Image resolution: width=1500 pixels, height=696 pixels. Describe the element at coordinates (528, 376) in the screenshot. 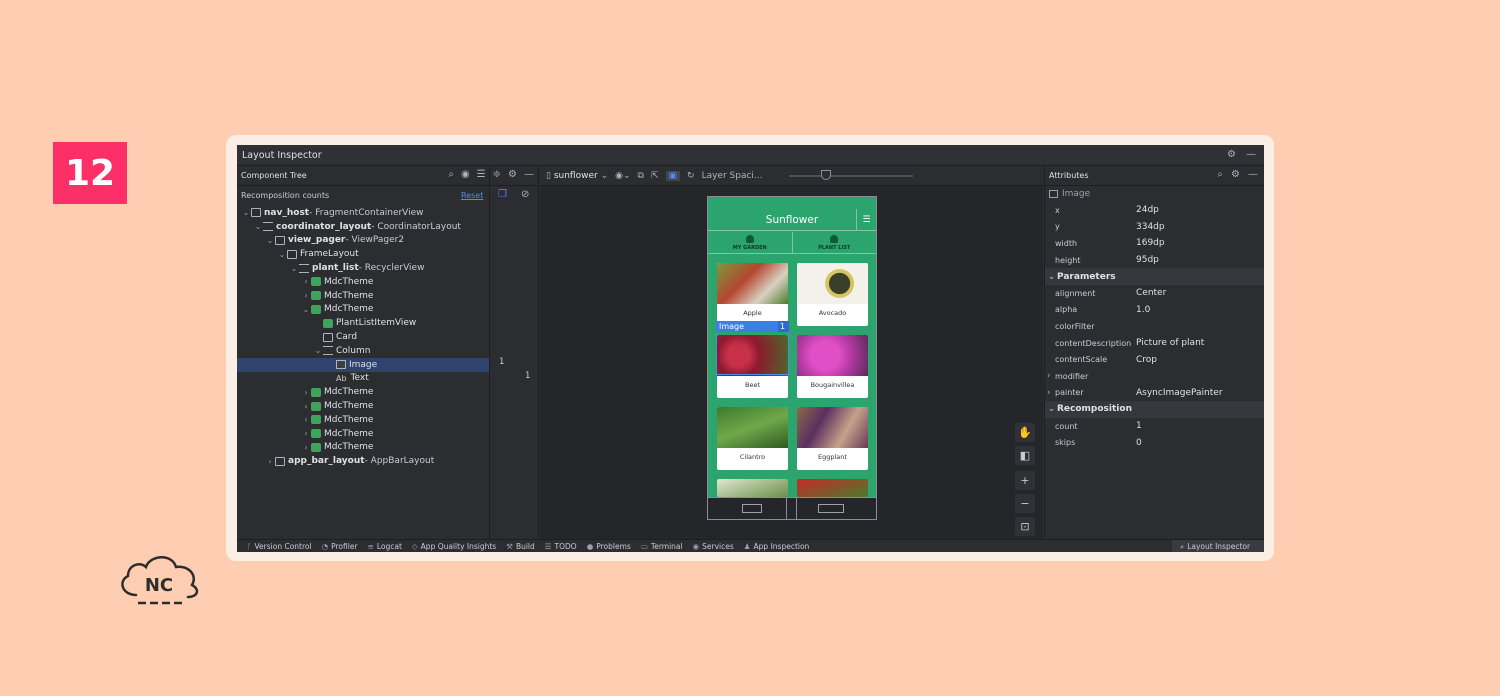

I see `text-recomposition-count: 1` at that location.